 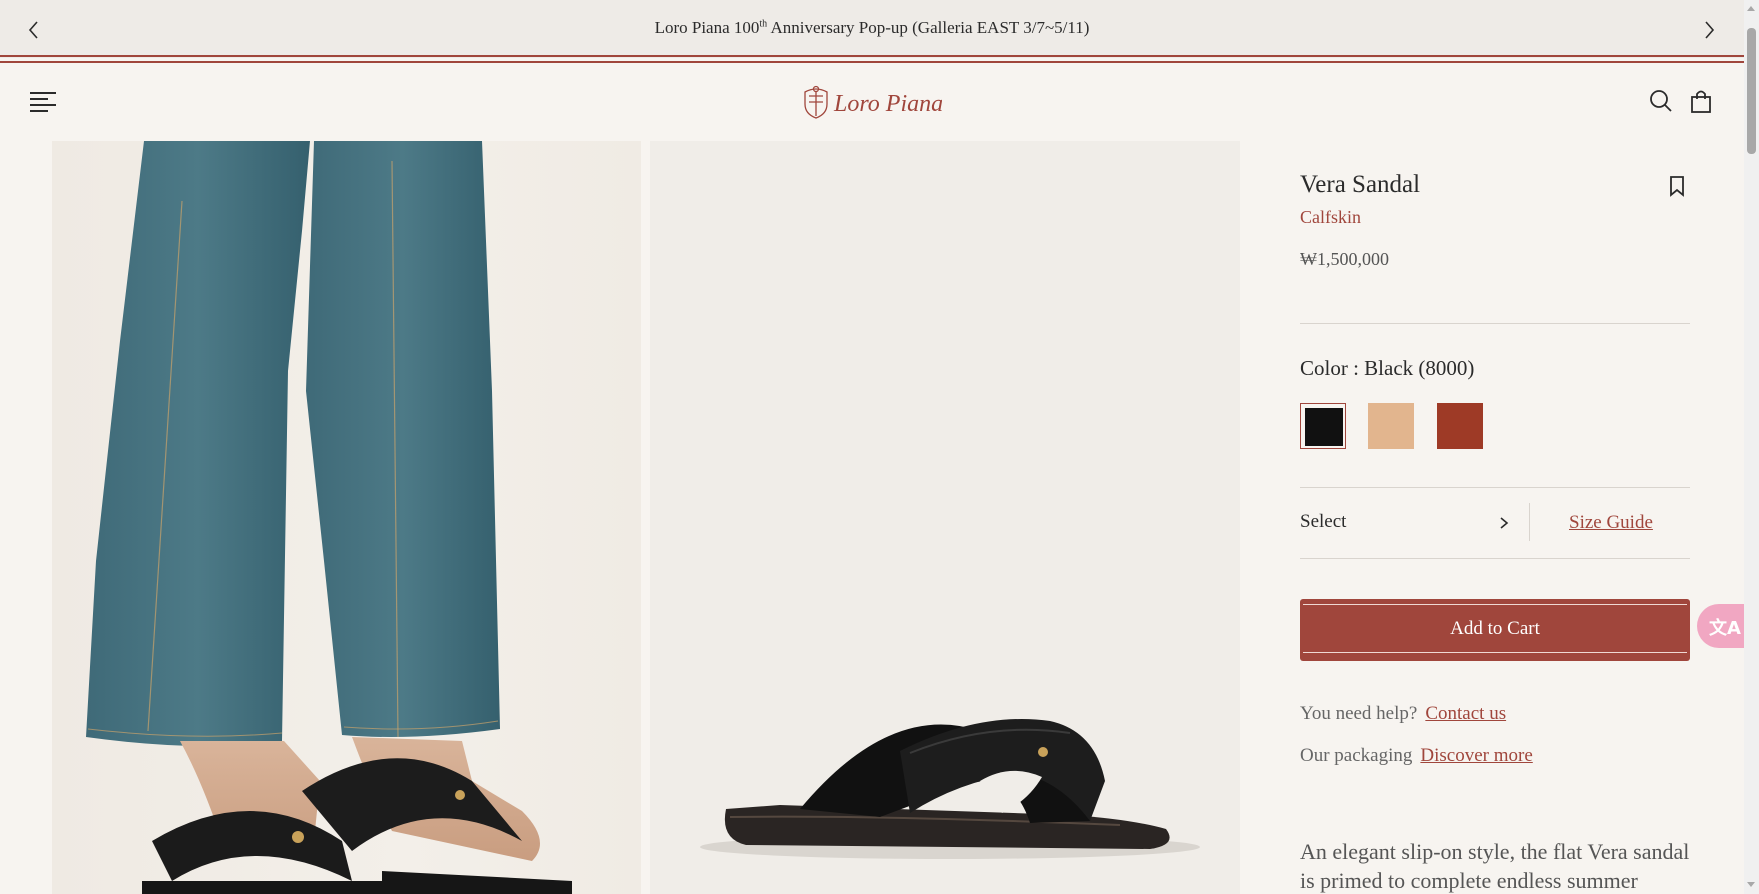 I want to click on menu-button, so click(x=43, y=102).